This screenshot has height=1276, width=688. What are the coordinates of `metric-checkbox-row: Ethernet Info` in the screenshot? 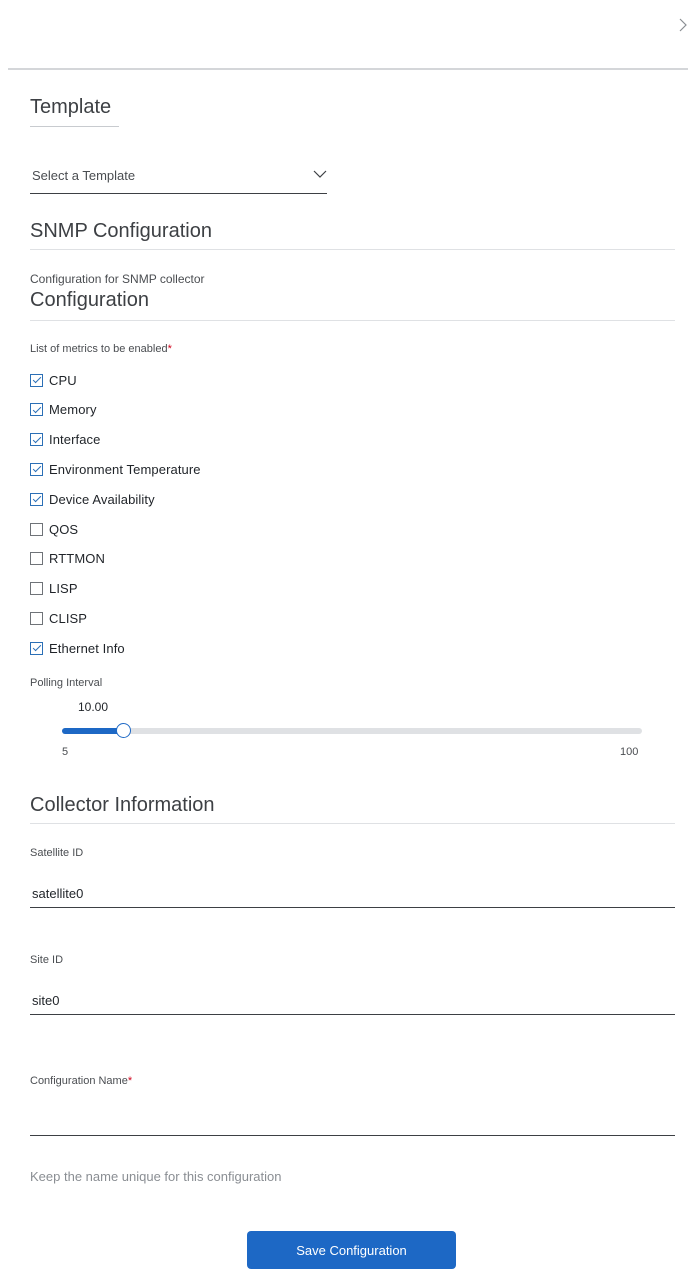 It's located at (77, 648).